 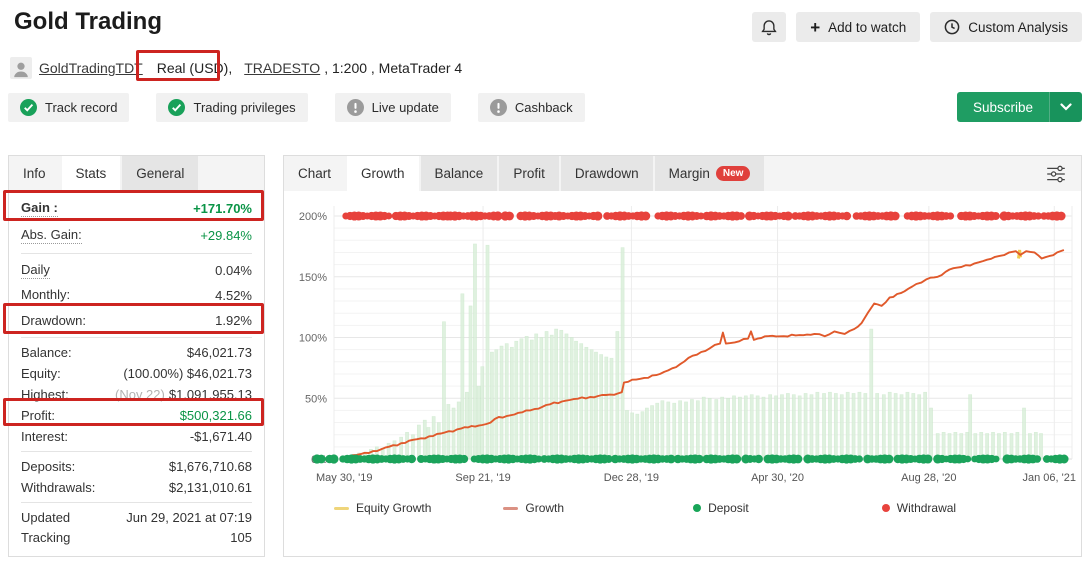 What do you see at coordinates (41, 373) in the screenshot?
I see `stat-label: Equity:` at bounding box center [41, 373].